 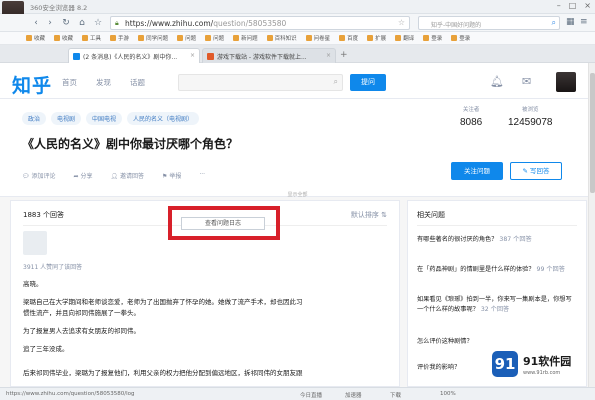 What do you see at coordinates (202, 175) in the screenshot?
I see `more-button: ···` at bounding box center [202, 175].